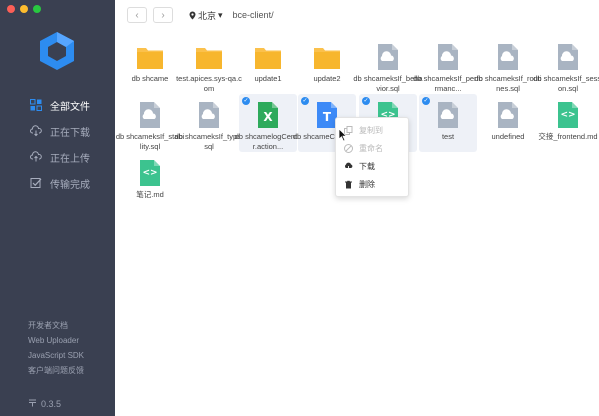 The width and height of the screenshot is (599, 416). I want to click on version-icon, so click(32, 403).